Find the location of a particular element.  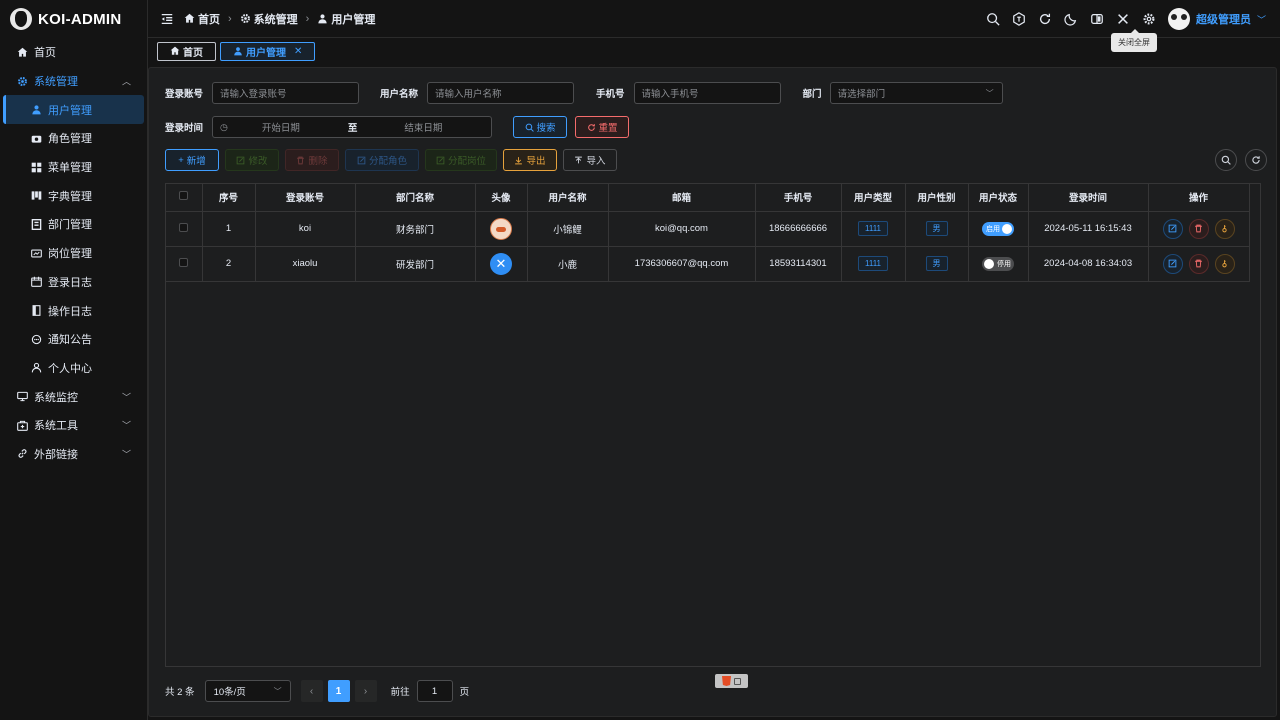

search-button: 搜索 is located at coordinates (540, 127).